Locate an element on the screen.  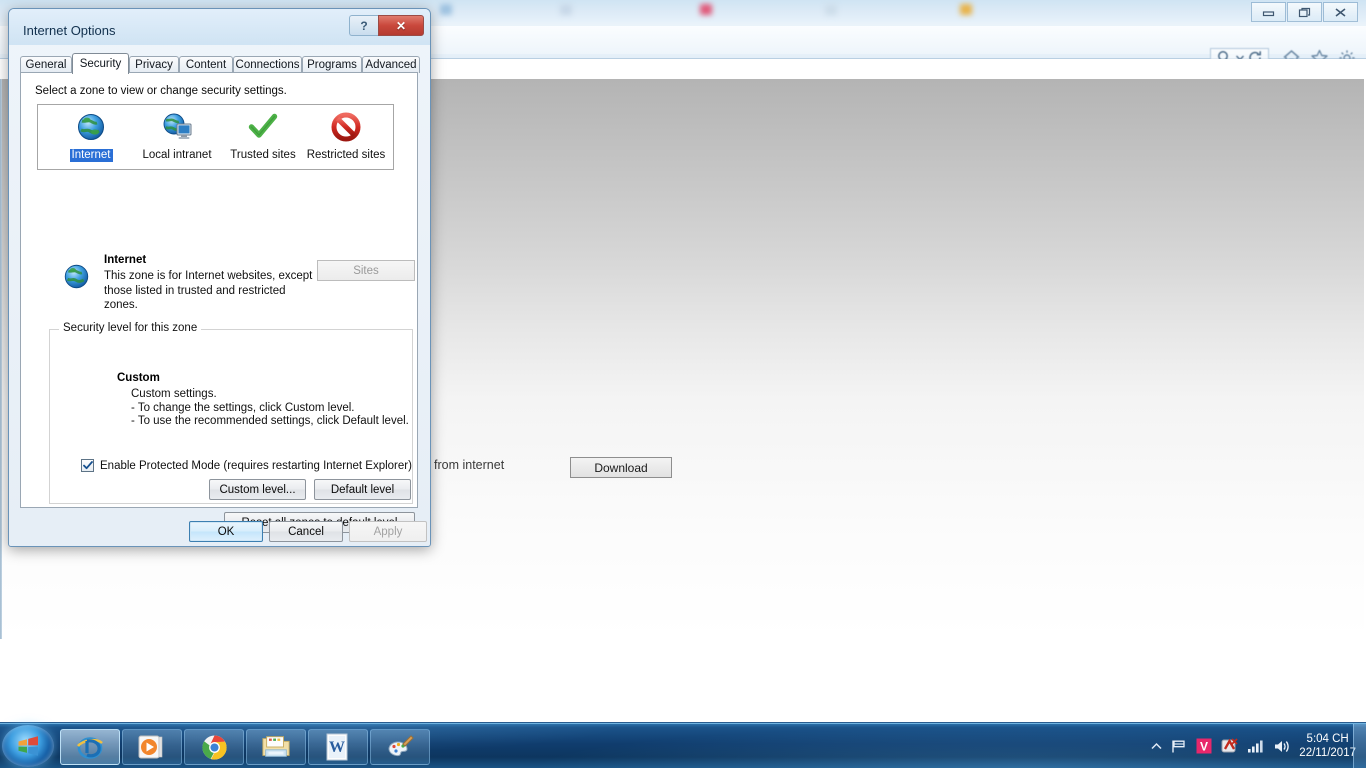
unikey-icon is located at coordinates (1229, 746).